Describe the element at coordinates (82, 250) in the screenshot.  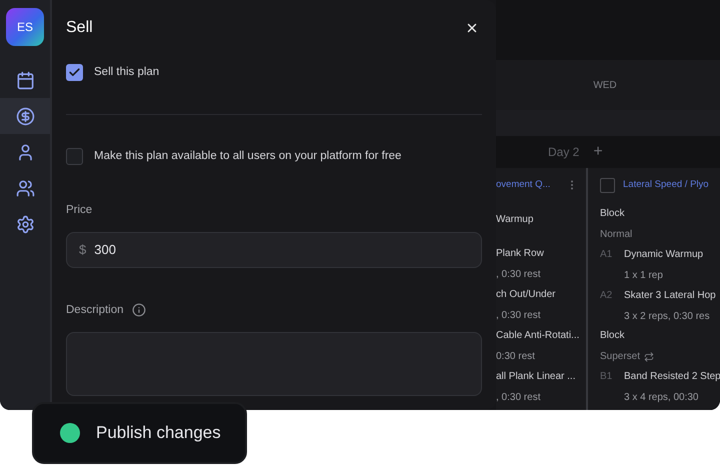
I see `currency-symbol: $` at that location.